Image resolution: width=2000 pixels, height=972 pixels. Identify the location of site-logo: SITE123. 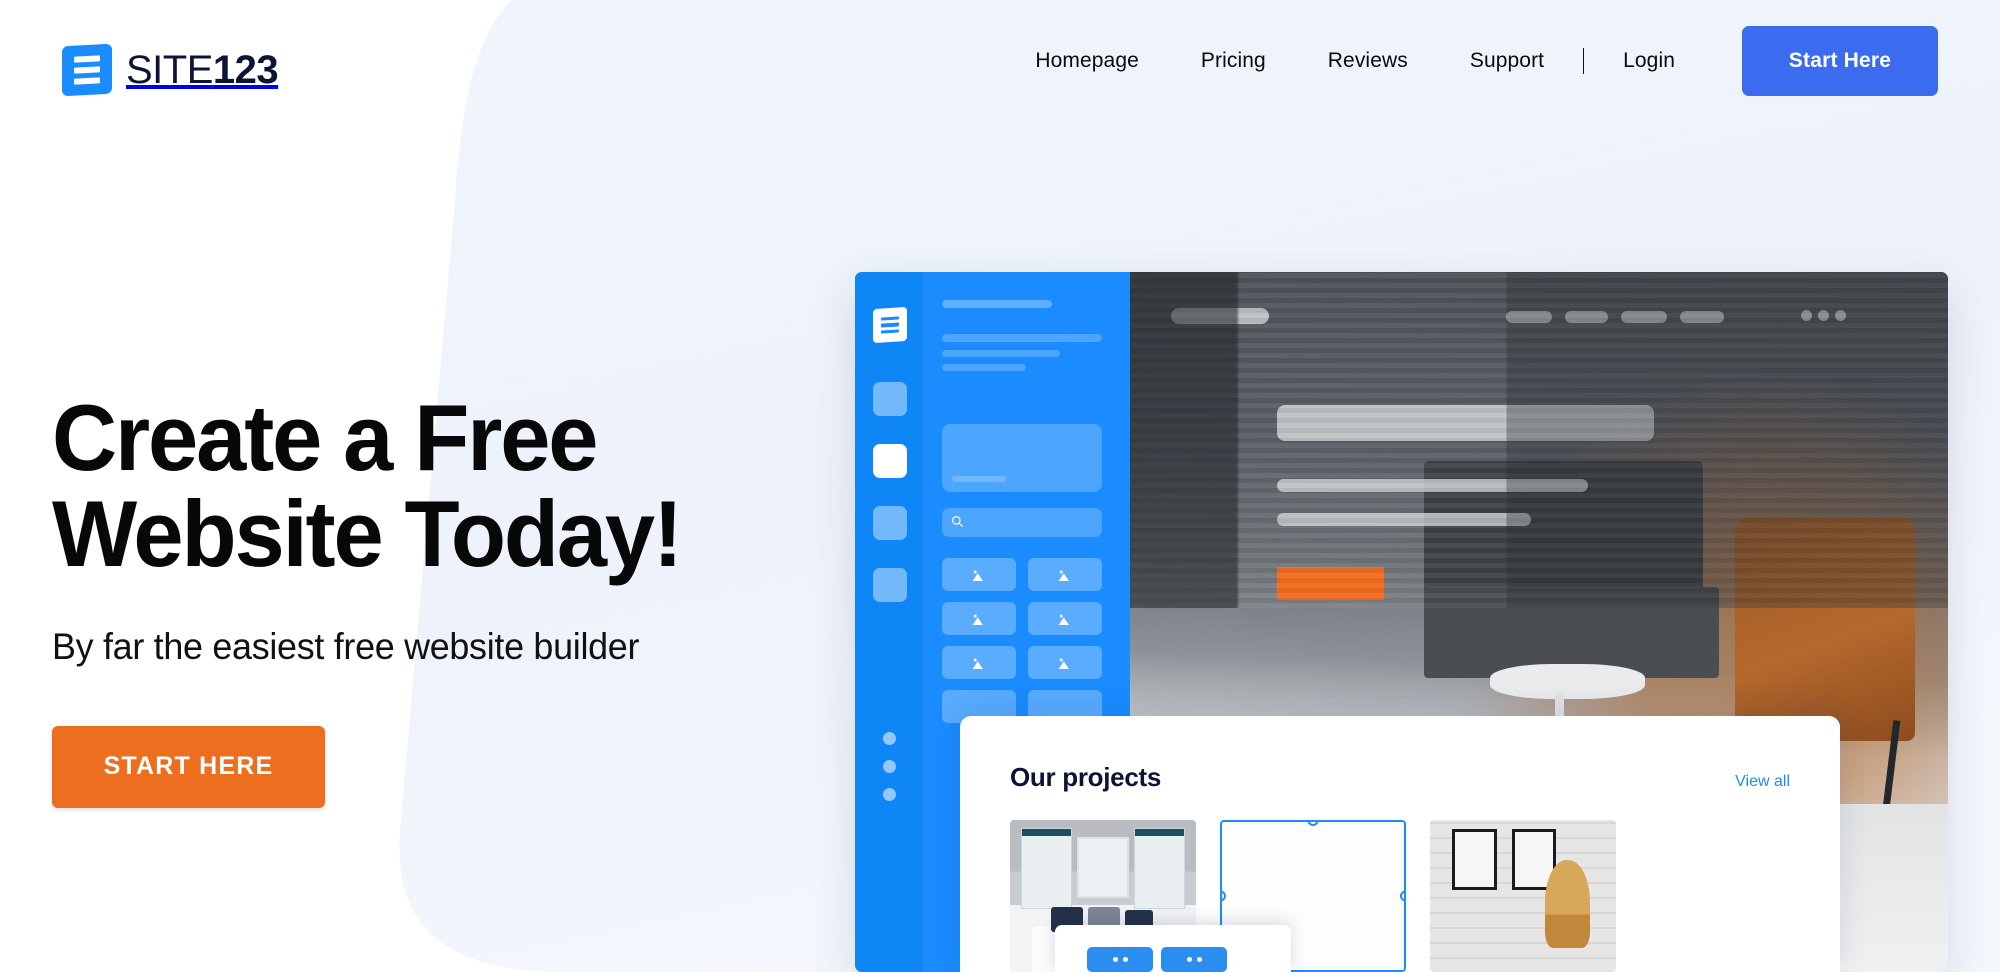
(170, 70).